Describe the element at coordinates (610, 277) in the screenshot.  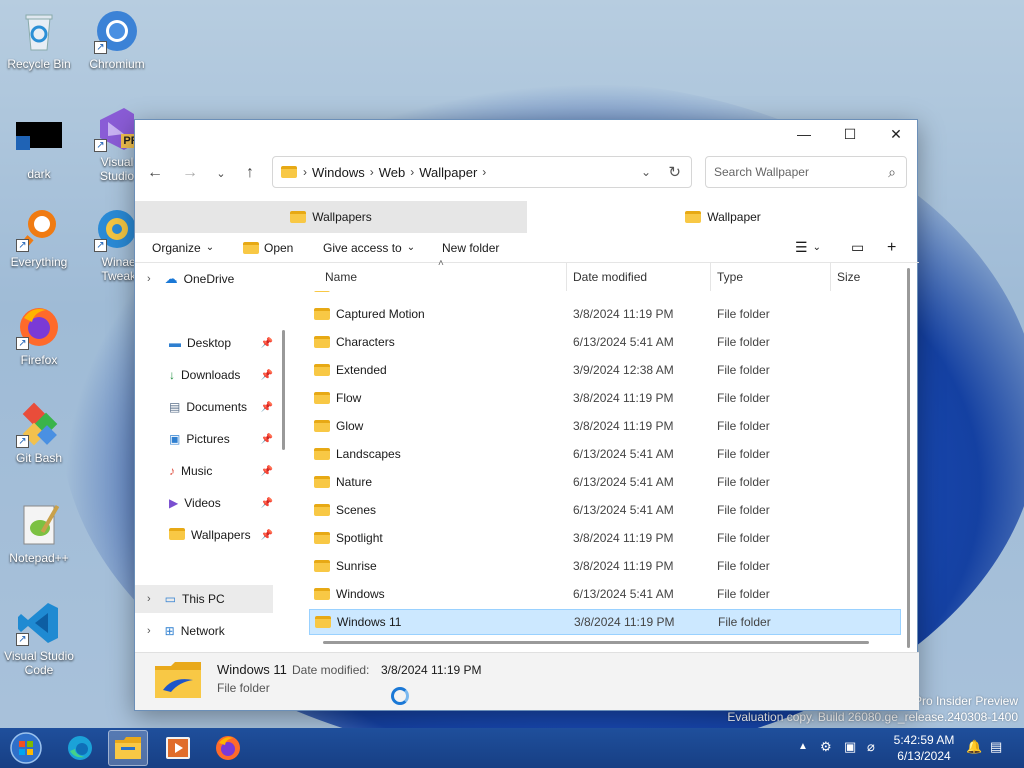
I see `column-date-modified: Date modified` at that location.